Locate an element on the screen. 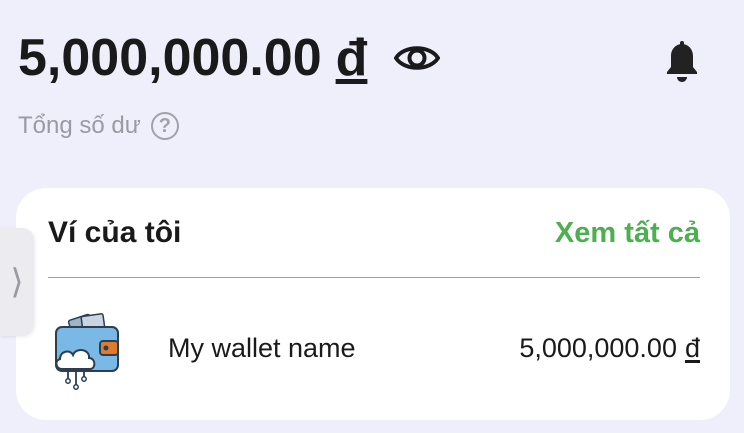  total-balance-label: Tổng số dư is located at coordinates (79, 125).